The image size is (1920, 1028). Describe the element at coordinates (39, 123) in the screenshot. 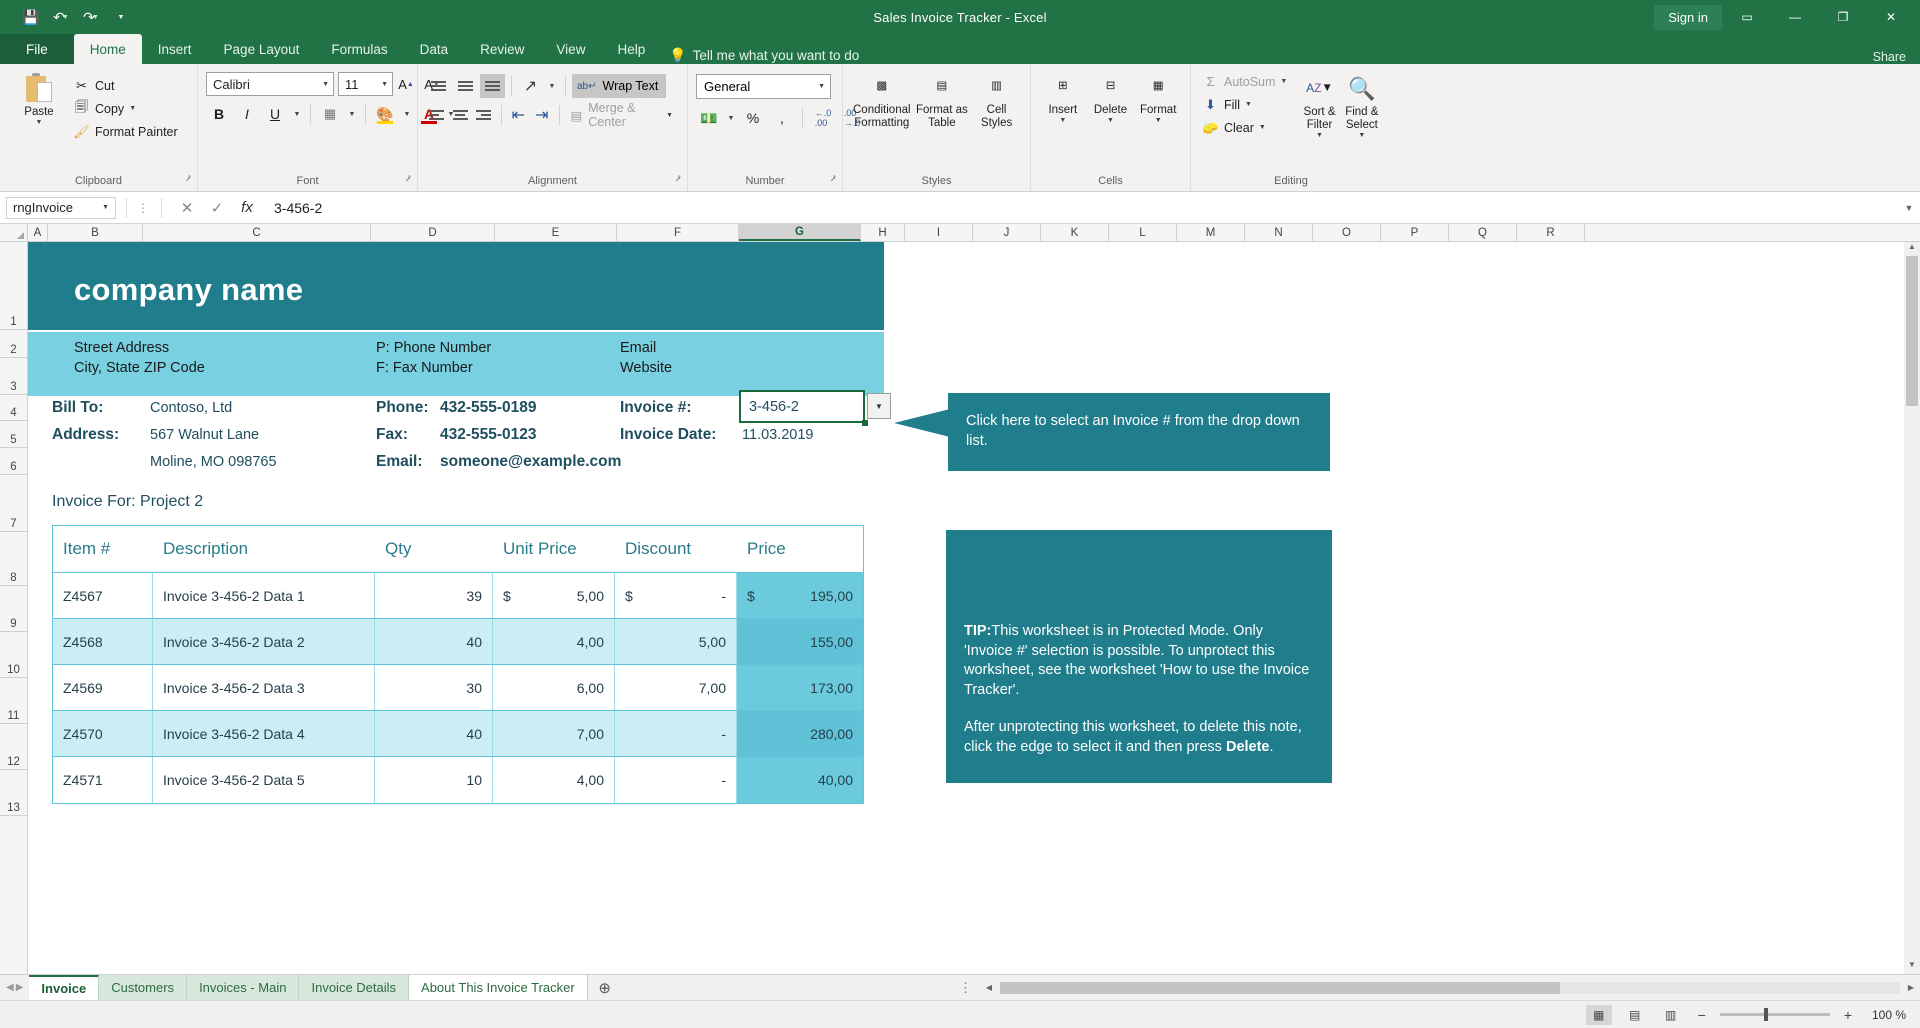

I see `paste-caret-icon: ▼` at that location.